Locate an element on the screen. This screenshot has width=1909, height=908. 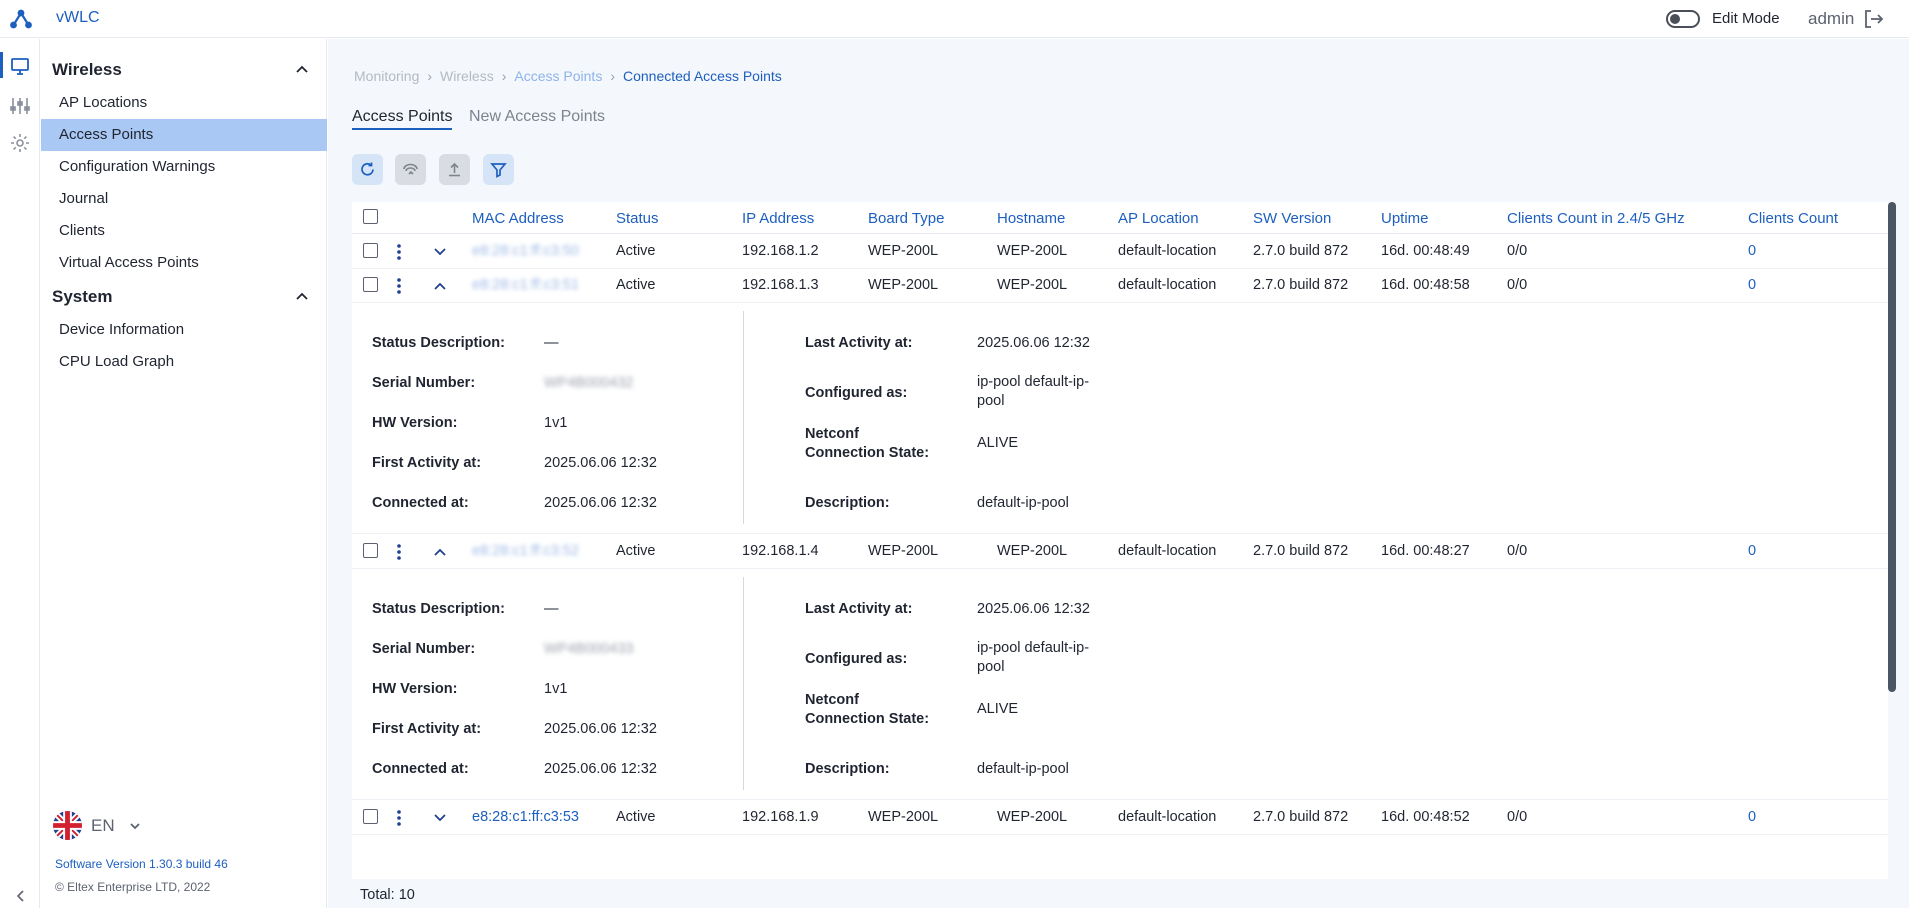
breadcrumb-item: Wireless is located at coordinates (467, 76).